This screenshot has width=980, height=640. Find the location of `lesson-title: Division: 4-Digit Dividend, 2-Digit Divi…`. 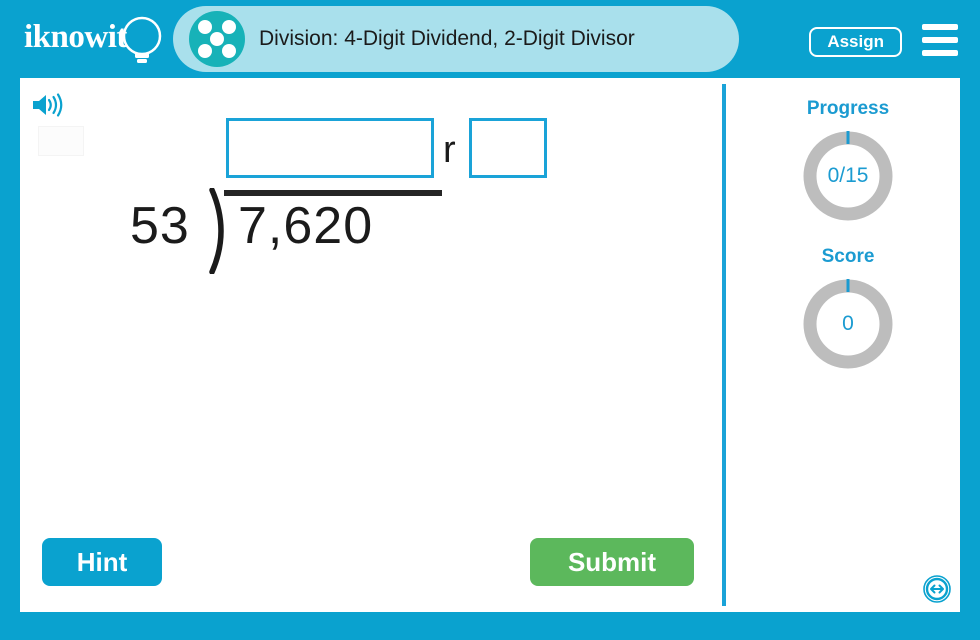

lesson-title: Division: 4-Digit Dividend, 2-Digit Divi… is located at coordinates (447, 38).